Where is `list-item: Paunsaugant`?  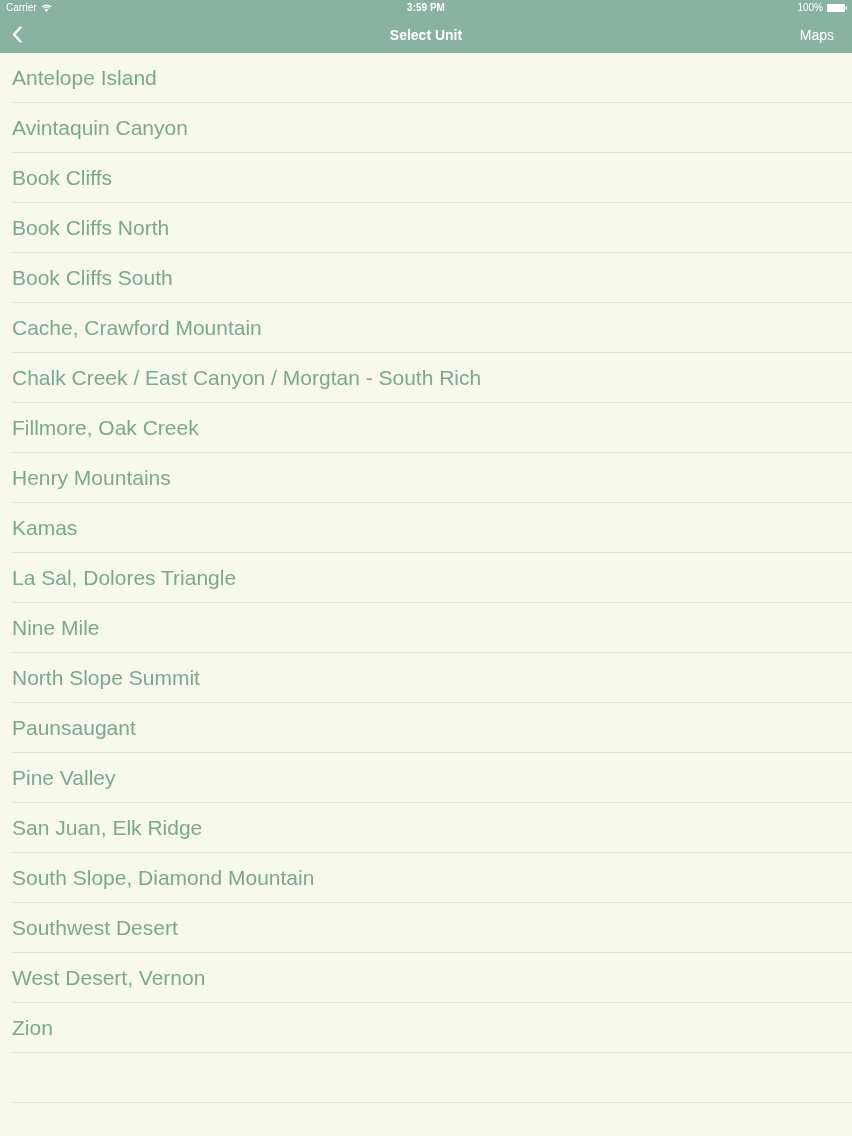 list-item: Paunsaugant is located at coordinates (432, 728).